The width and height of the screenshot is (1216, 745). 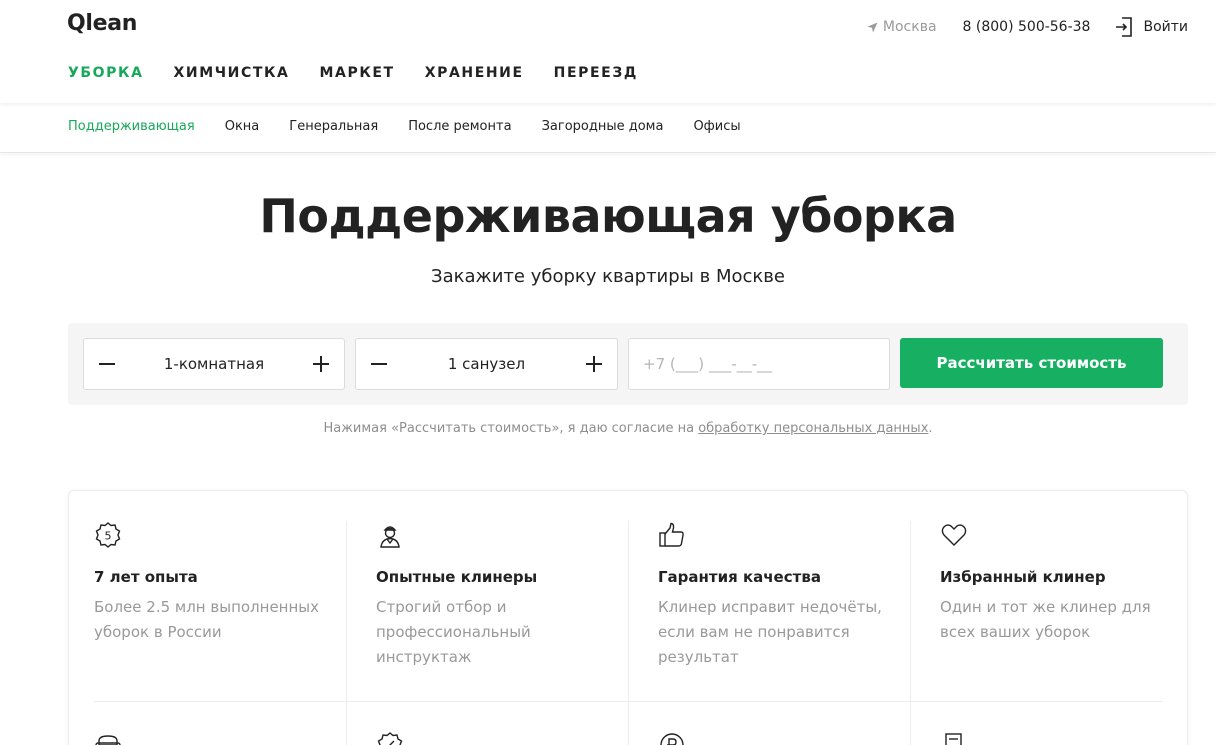 I want to click on nav-item-dry-cleaning: ХИМЧИСТКА, so click(x=232, y=73).